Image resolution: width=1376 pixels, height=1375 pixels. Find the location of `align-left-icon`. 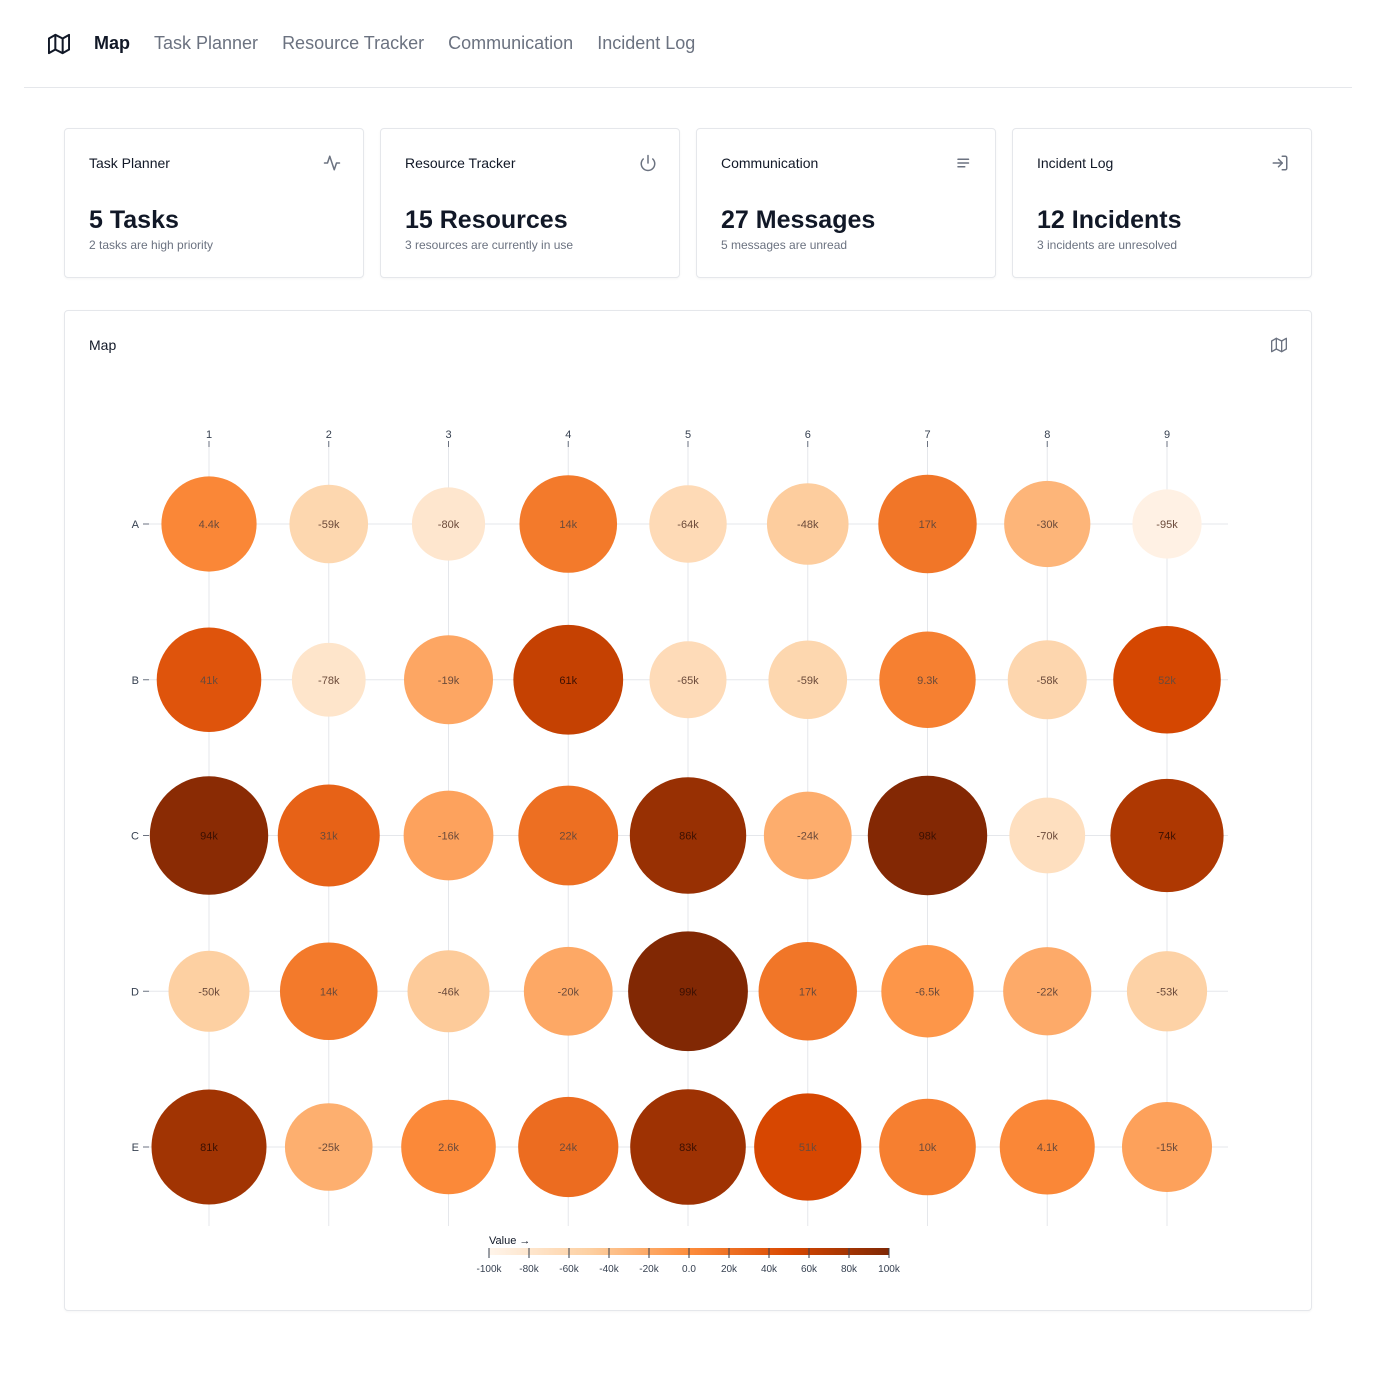

align-left-icon is located at coordinates (964, 163).